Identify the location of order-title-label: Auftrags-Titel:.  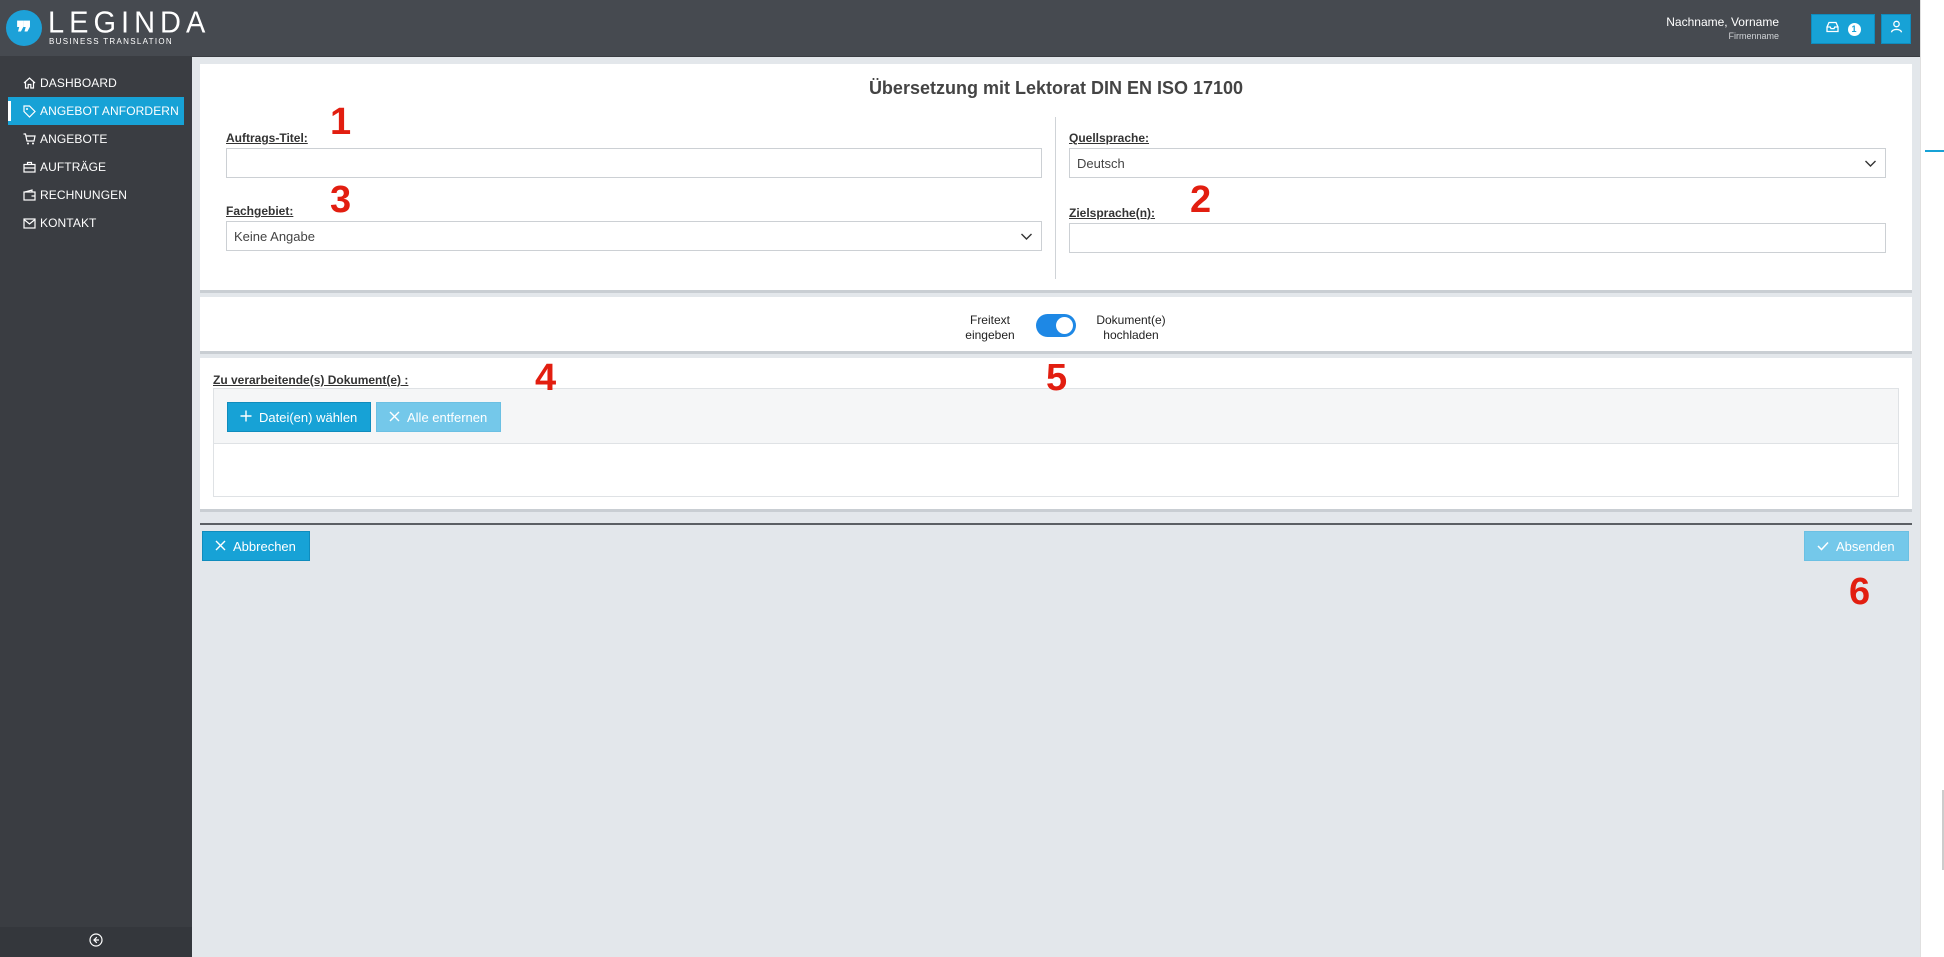
(267, 138).